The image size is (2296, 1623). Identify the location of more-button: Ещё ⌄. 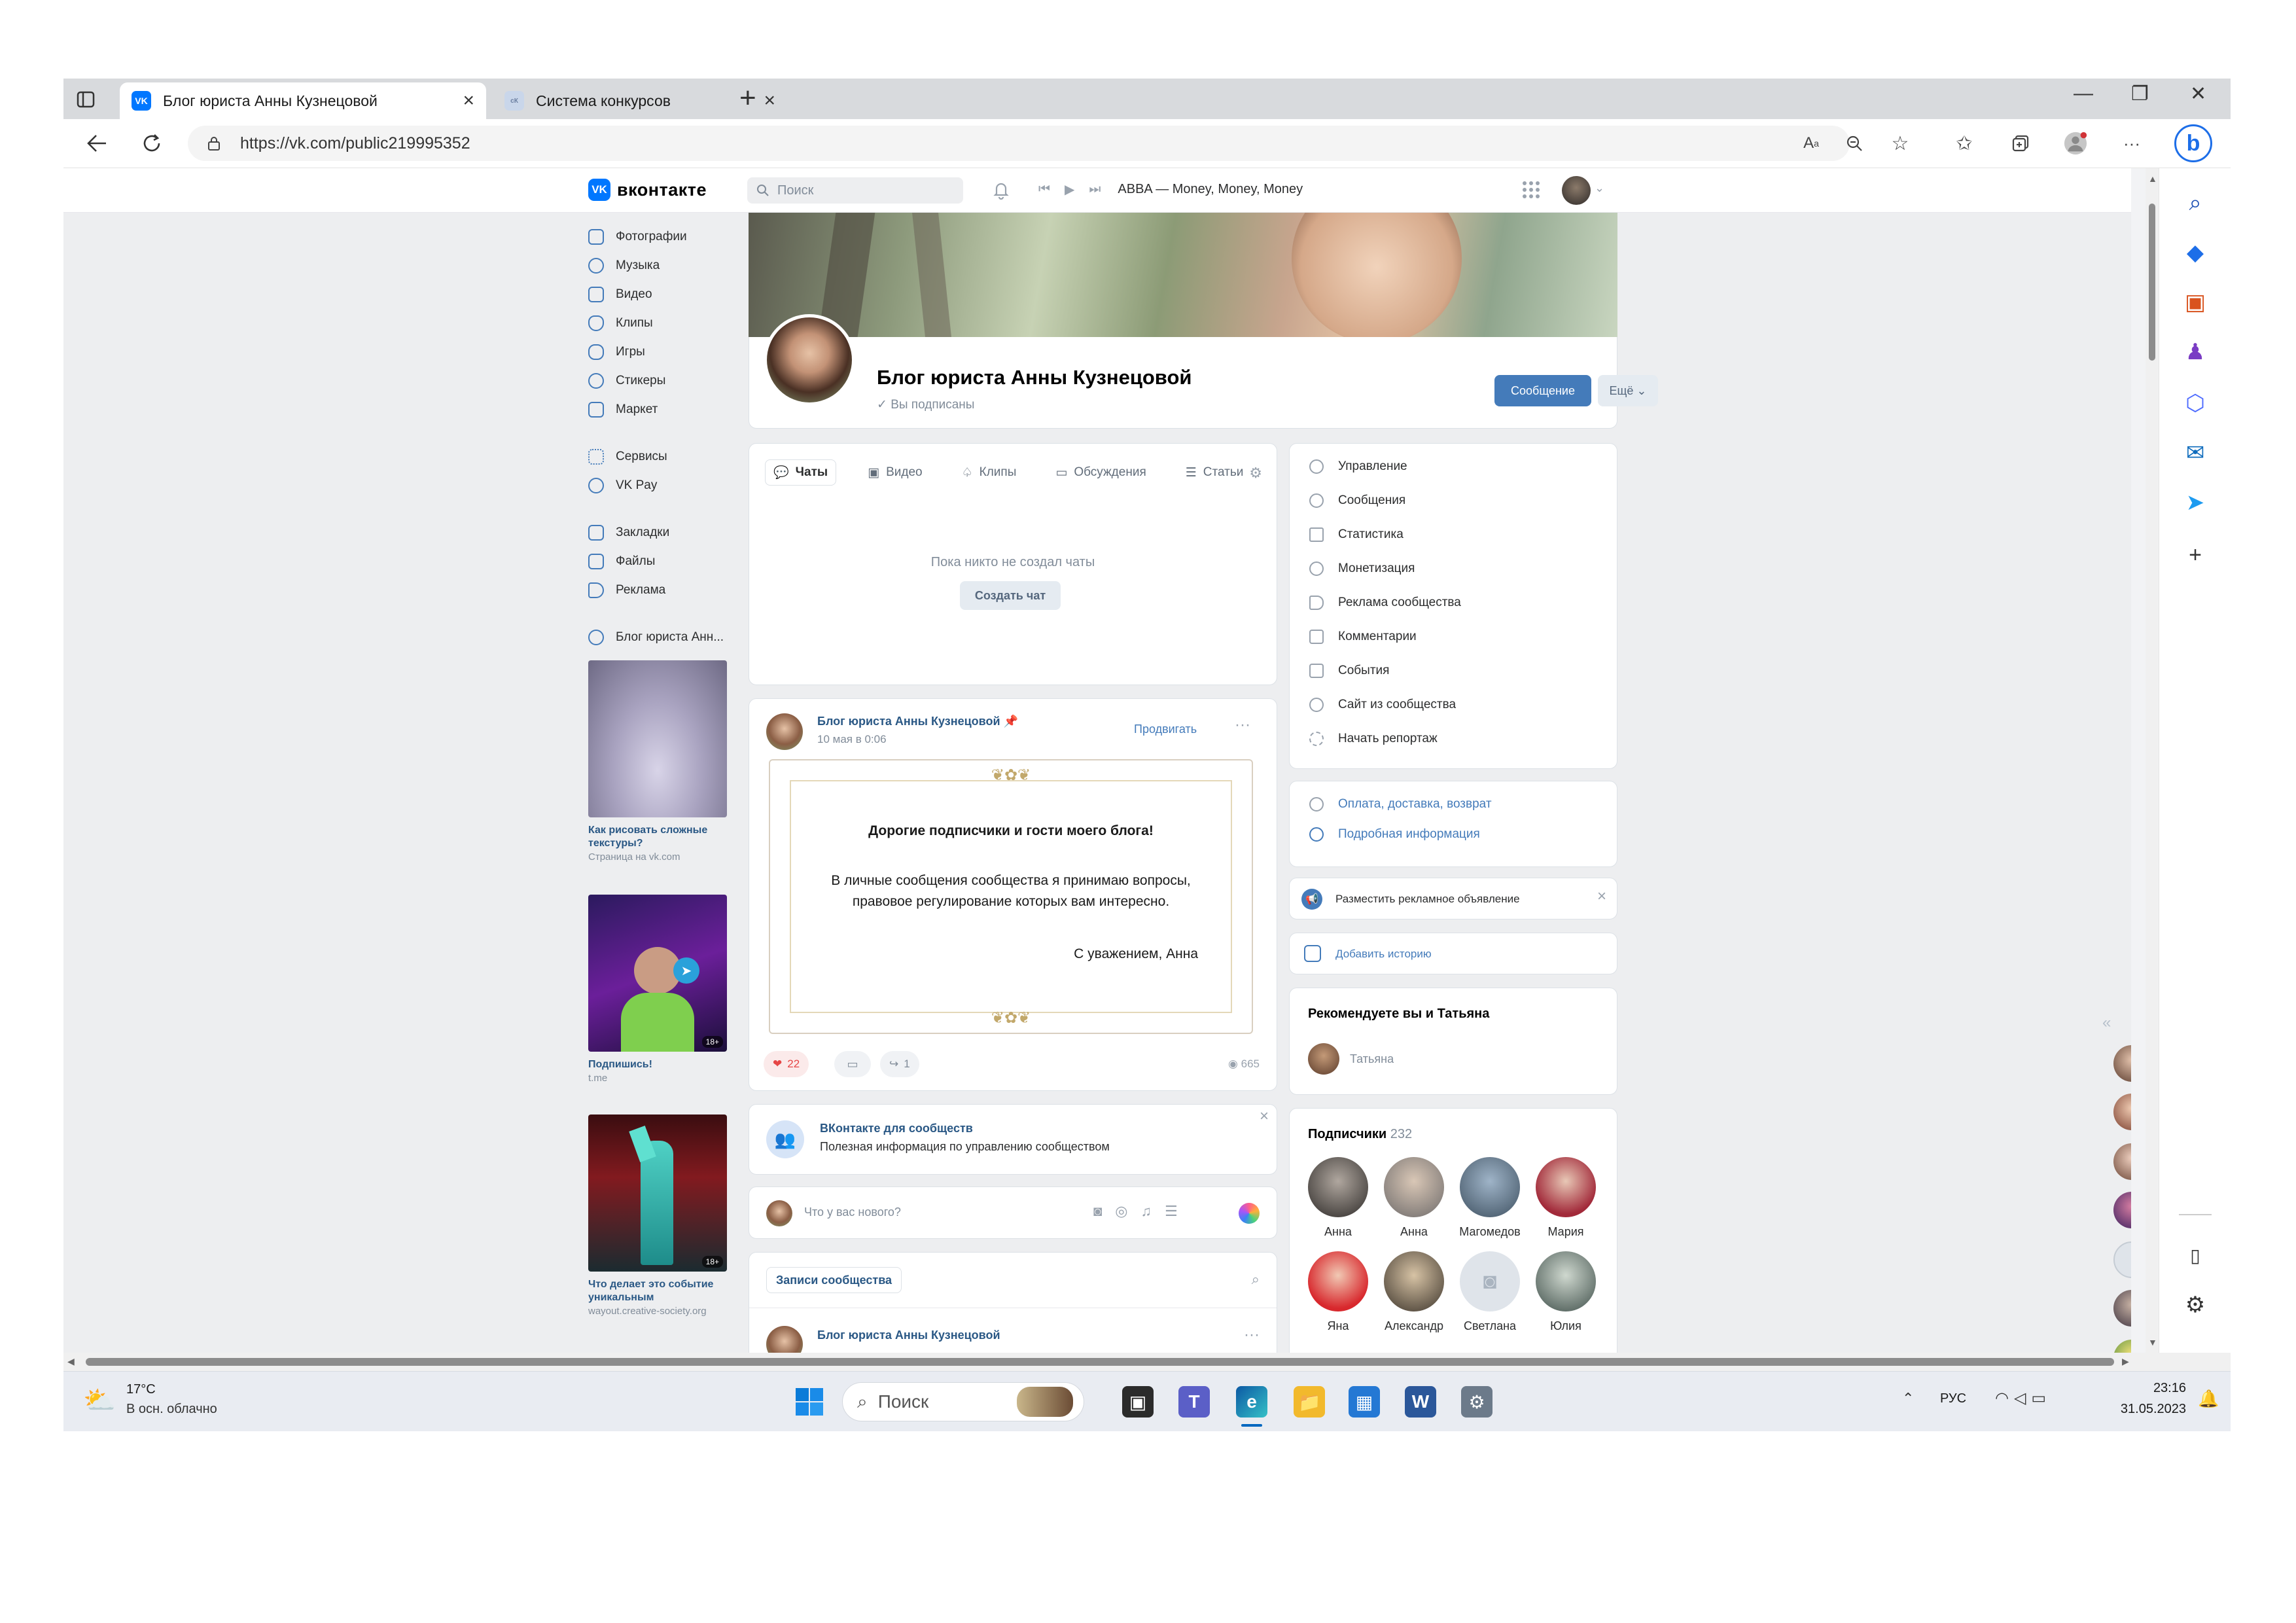
(1628, 390).